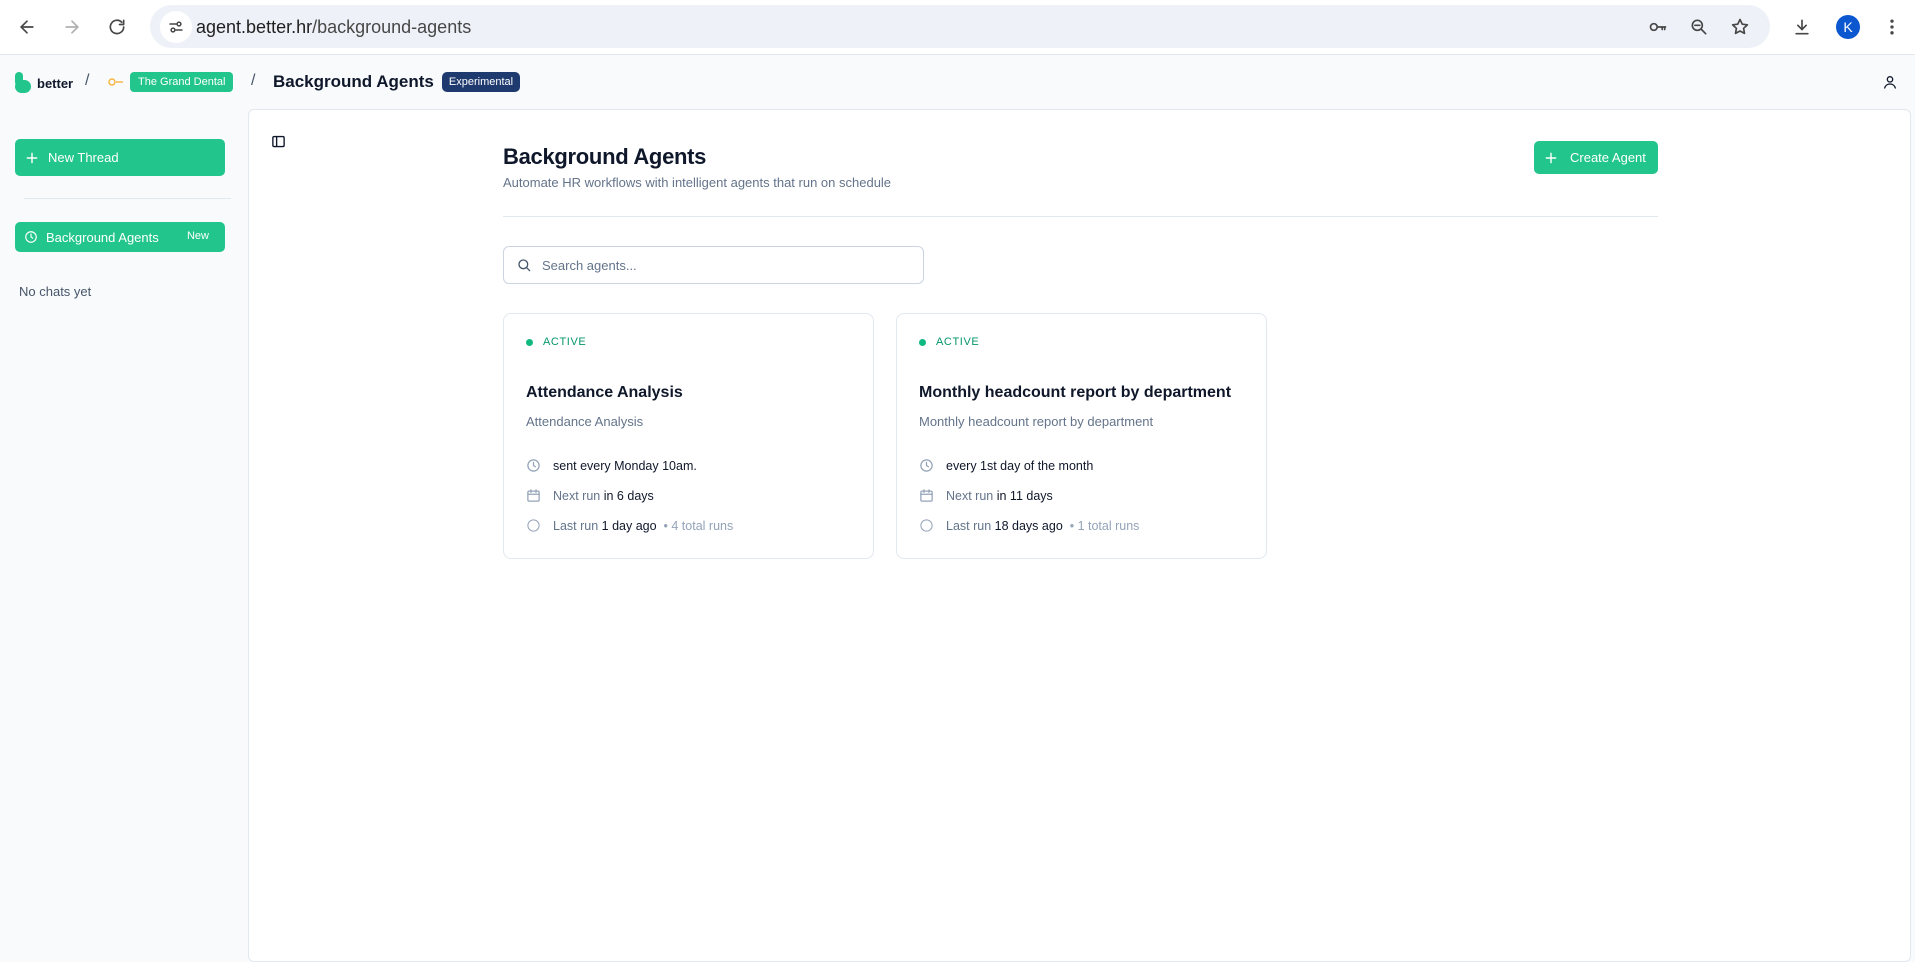 This screenshot has width=1915, height=962. Describe the element at coordinates (698, 525) in the screenshot. I see `total-runs: • 4 total runs` at that location.